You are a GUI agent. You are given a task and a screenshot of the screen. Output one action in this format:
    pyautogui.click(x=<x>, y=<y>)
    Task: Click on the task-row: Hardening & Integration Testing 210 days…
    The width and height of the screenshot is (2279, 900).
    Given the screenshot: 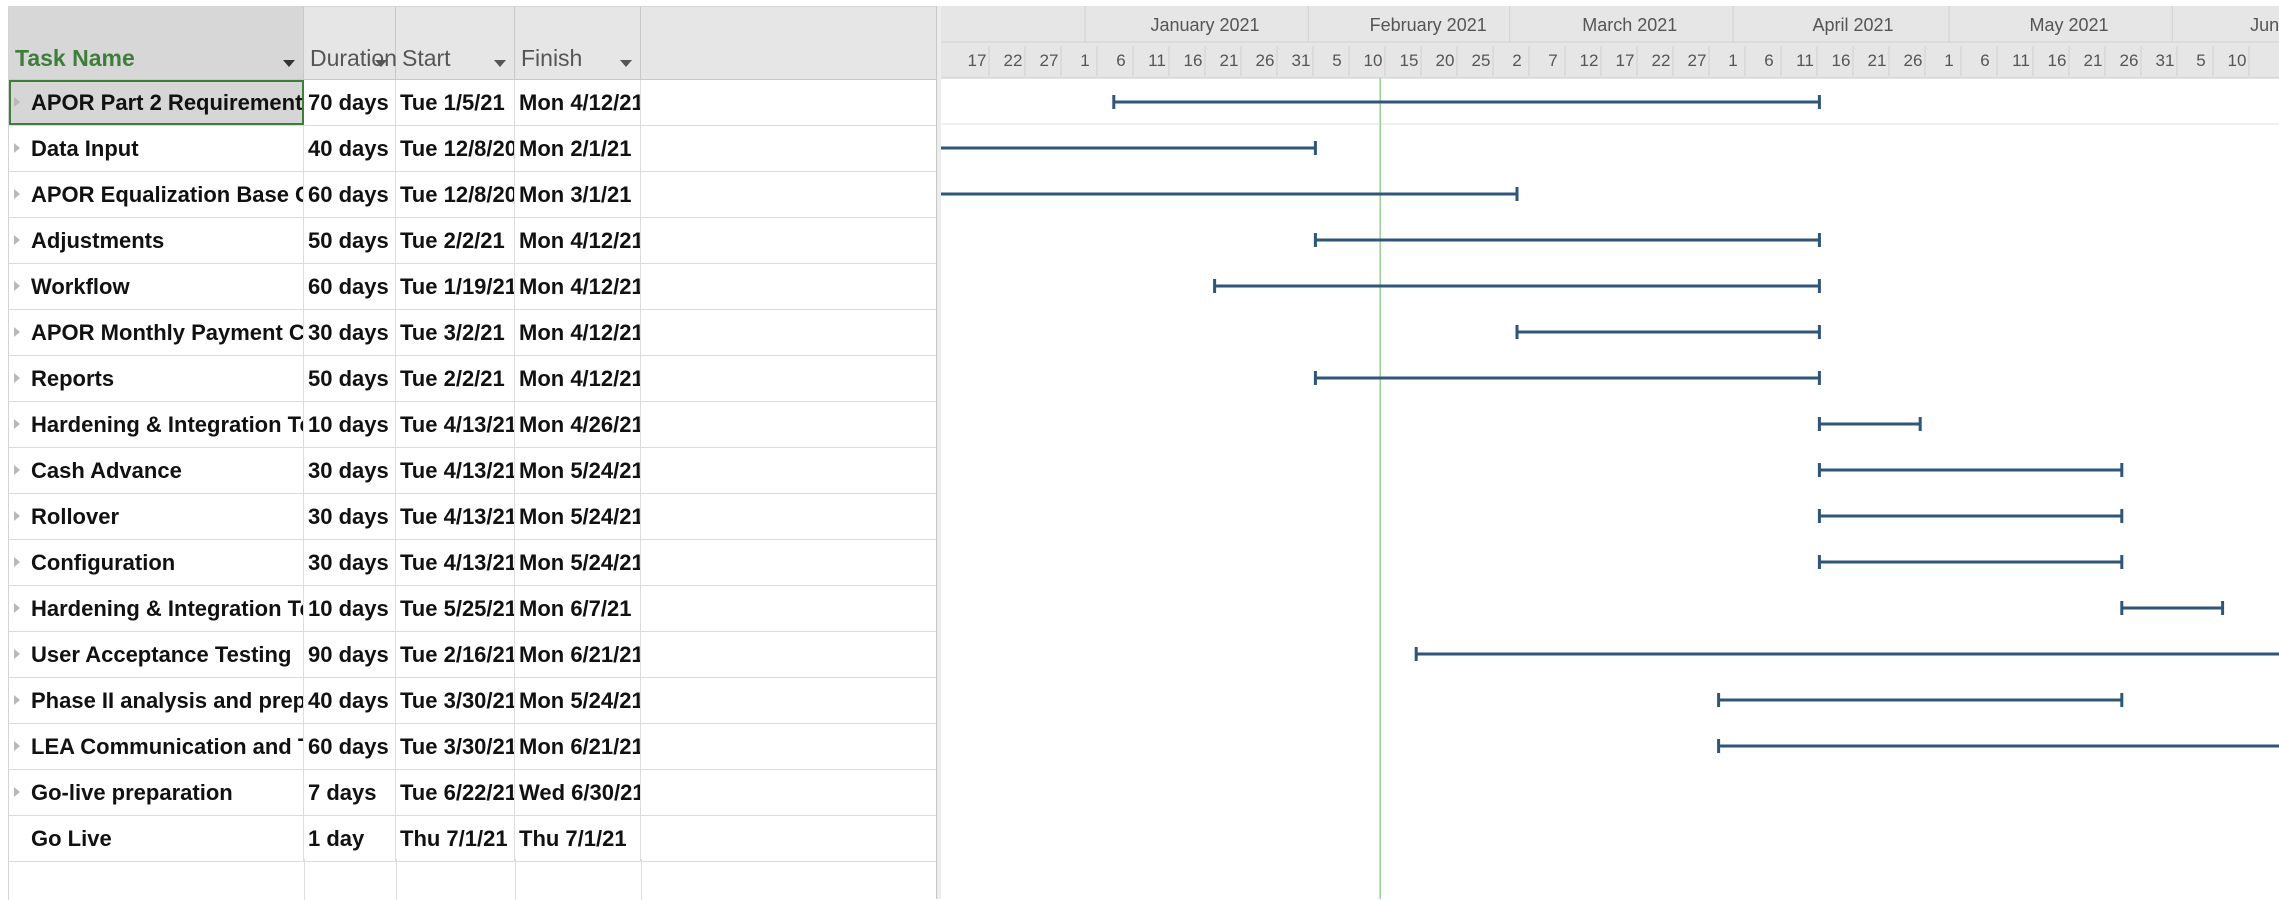 What is the action you would take?
    pyautogui.click(x=475, y=609)
    